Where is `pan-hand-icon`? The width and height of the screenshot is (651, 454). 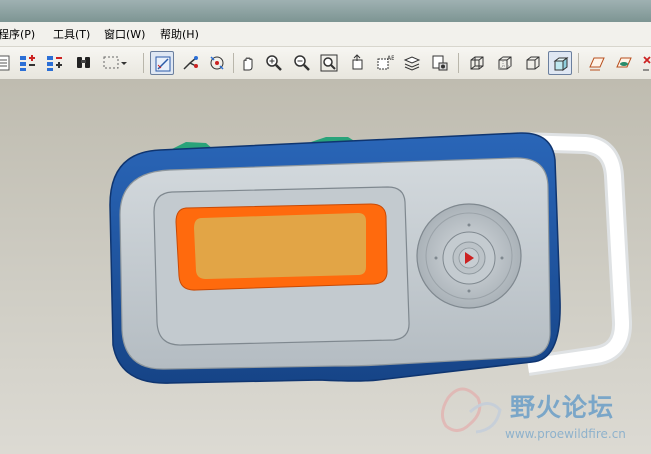 pan-hand-icon is located at coordinates (248, 64).